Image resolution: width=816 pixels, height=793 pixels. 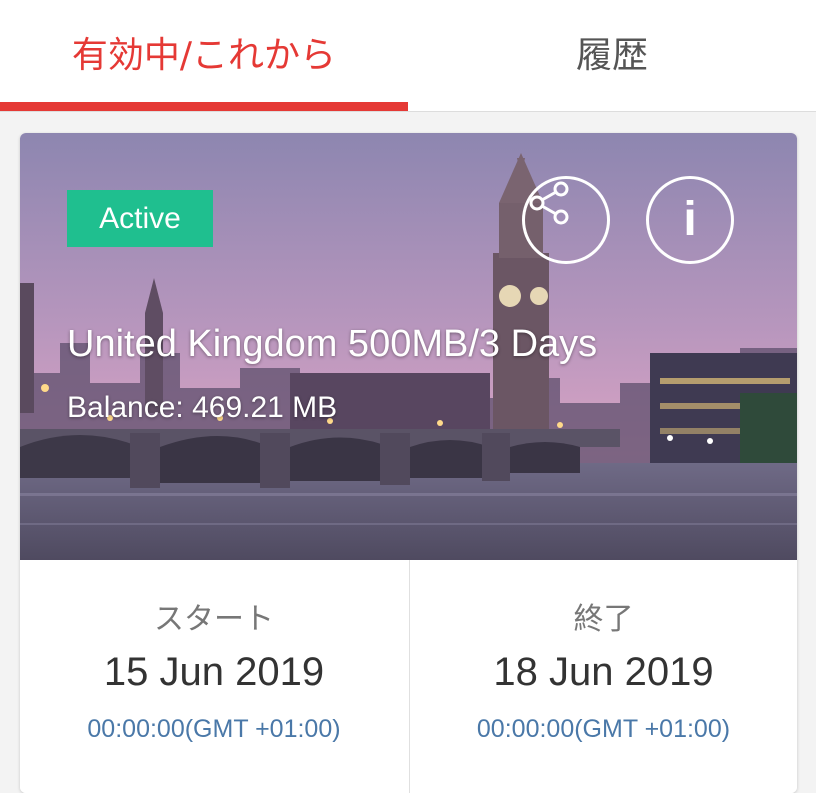 What do you see at coordinates (214, 672) in the screenshot?
I see `start-date: 15 Jun 2019` at bounding box center [214, 672].